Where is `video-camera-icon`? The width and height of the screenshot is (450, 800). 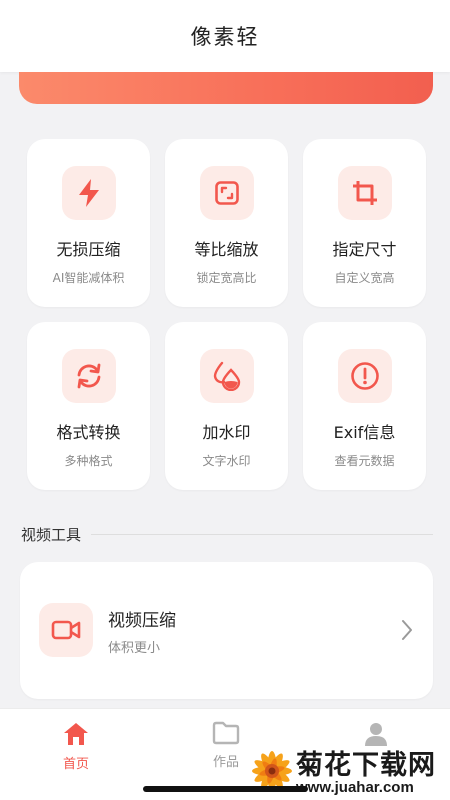 video-camera-icon is located at coordinates (66, 630).